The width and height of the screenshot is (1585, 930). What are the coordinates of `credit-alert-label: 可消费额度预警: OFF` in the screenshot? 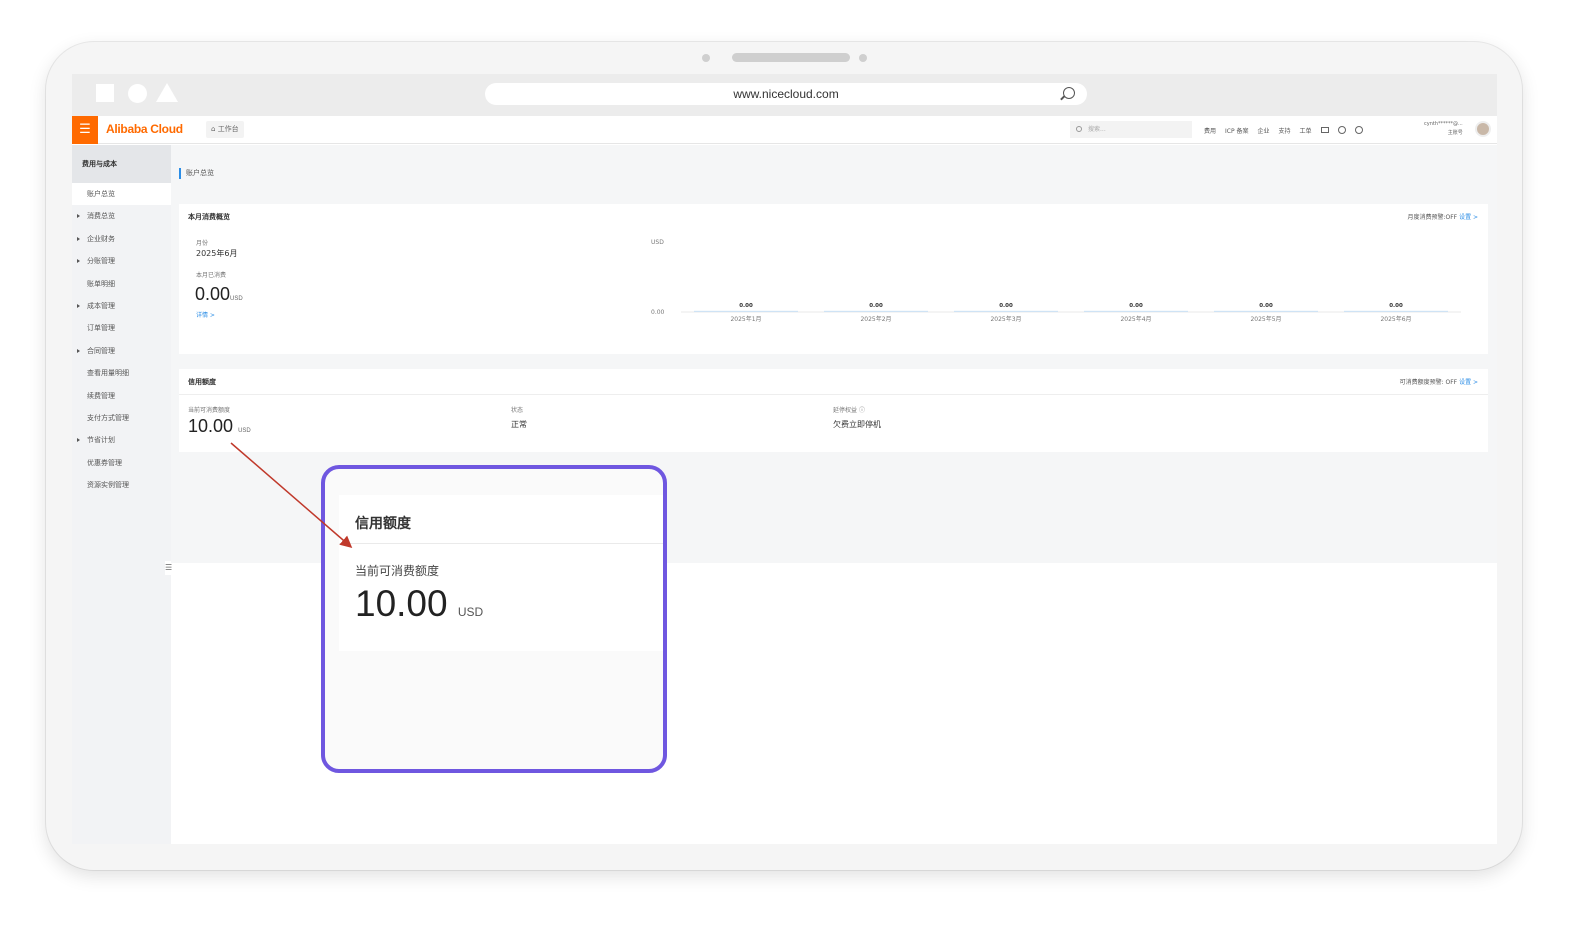 It's located at (1428, 382).